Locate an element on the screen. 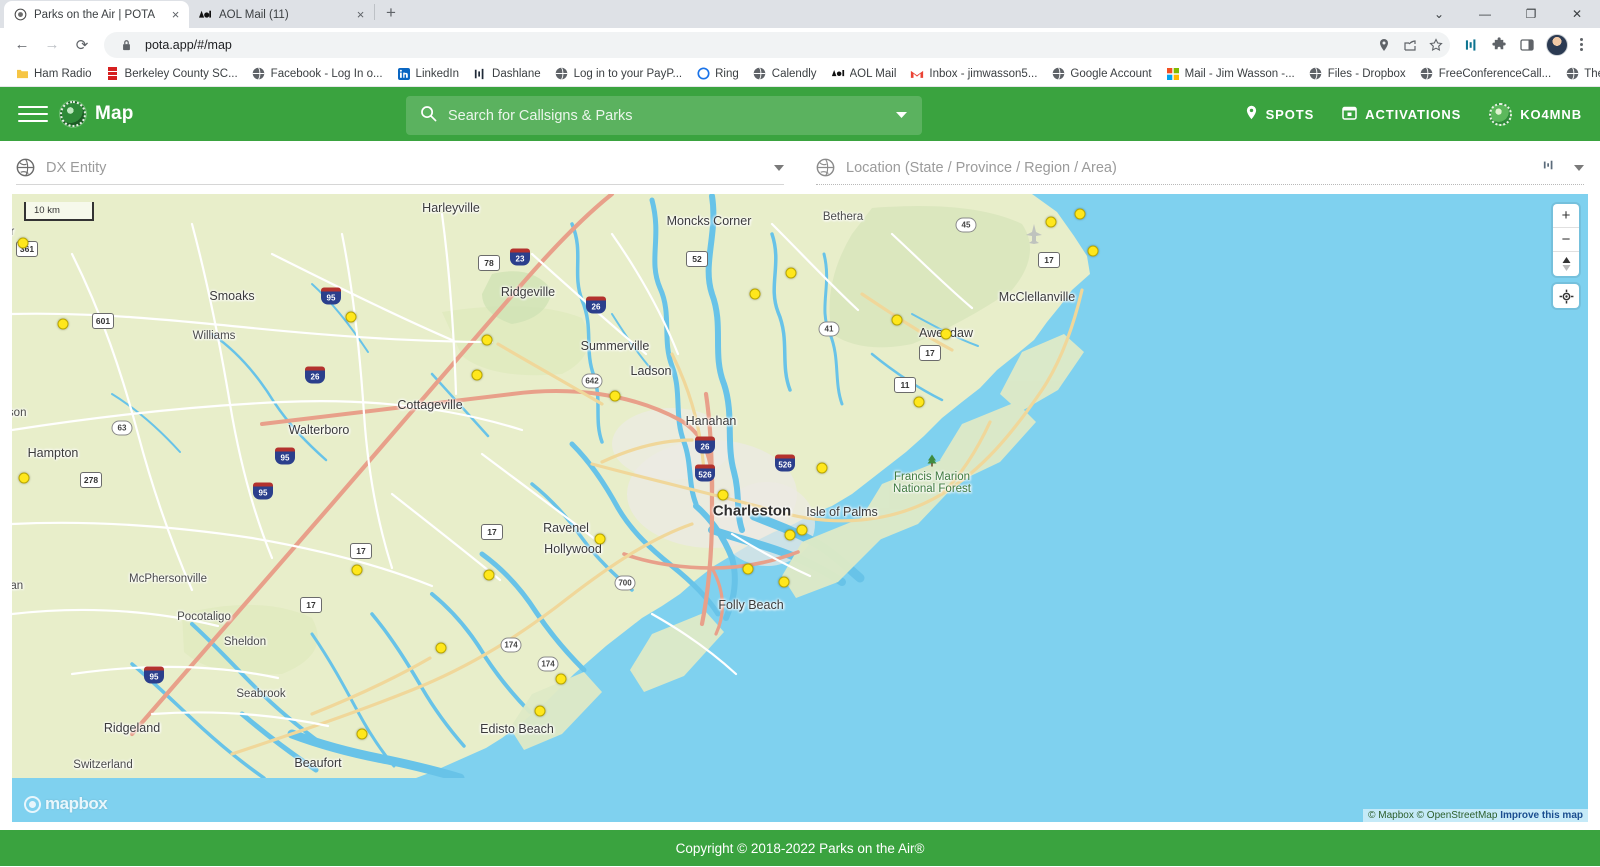  new-tab-button: + is located at coordinates (391, 13).